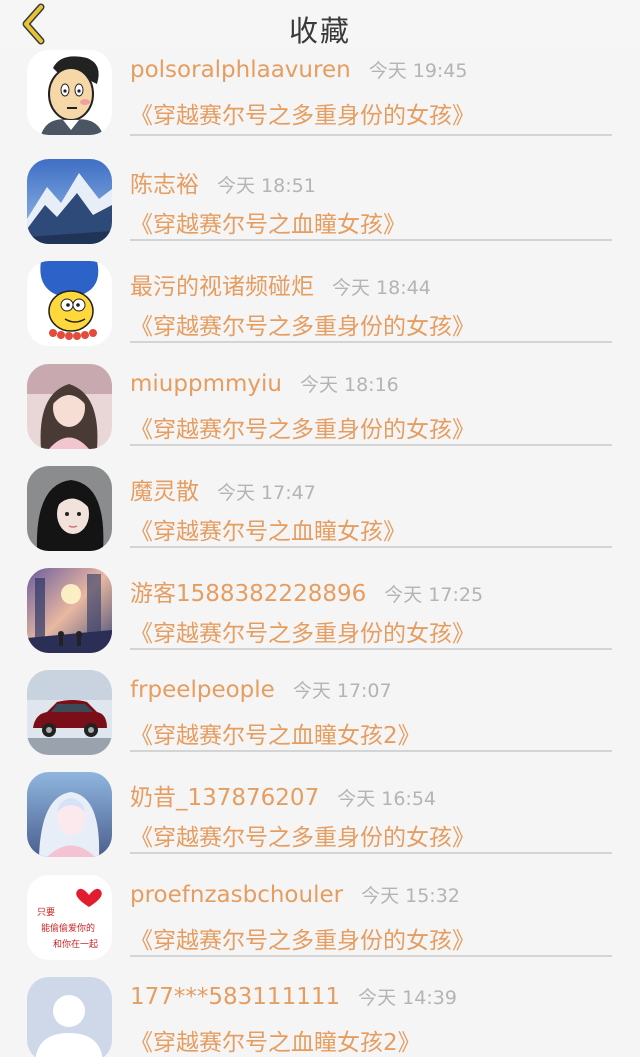 This screenshot has width=640, height=1057. Describe the element at coordinates (206, 384) in the screenshot. I see `user-name: miuppmmyiu` at that location.